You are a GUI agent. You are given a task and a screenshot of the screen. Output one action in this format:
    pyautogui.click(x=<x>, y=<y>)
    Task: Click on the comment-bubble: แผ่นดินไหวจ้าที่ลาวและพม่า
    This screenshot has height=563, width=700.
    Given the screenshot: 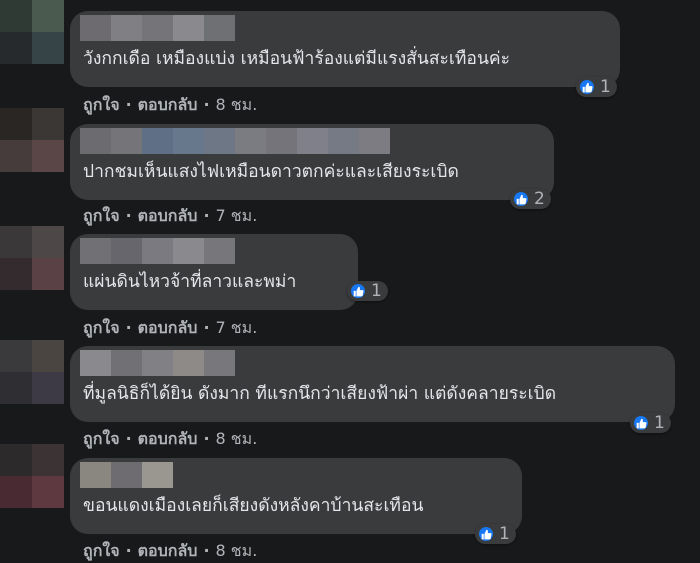 What is the action you would take?
    pyautogui.click(x=214, y=272)
    